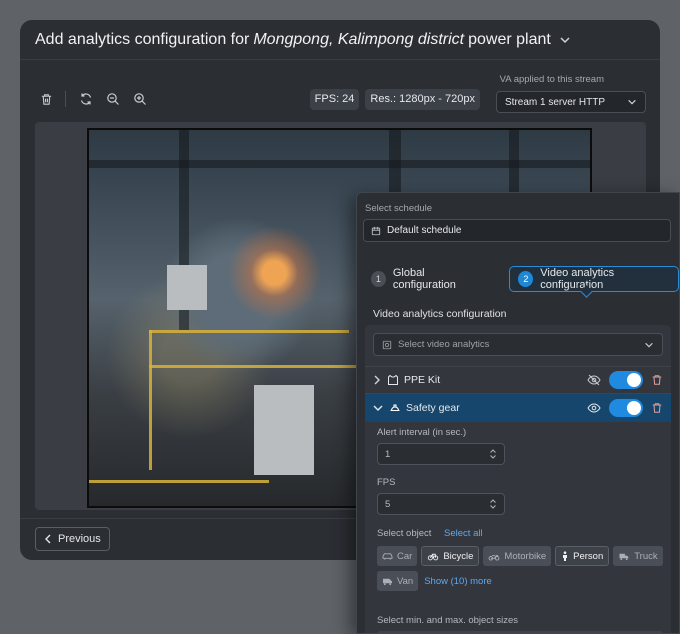 This screenshot has height=634, width=680. What do you see at coordinates (395, 408) in the screenshot?
I see `hard-hat-icon` at bounding box center [395, 408].